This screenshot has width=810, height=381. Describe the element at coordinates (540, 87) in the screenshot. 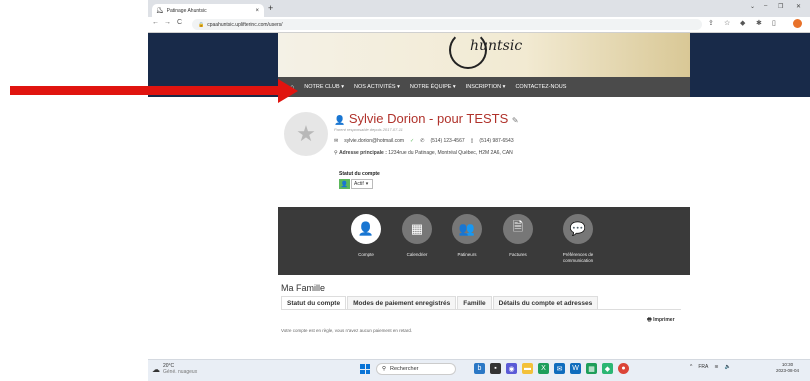

I see `nav-item-contact: CONTACTEZ-NOUS` at that location.